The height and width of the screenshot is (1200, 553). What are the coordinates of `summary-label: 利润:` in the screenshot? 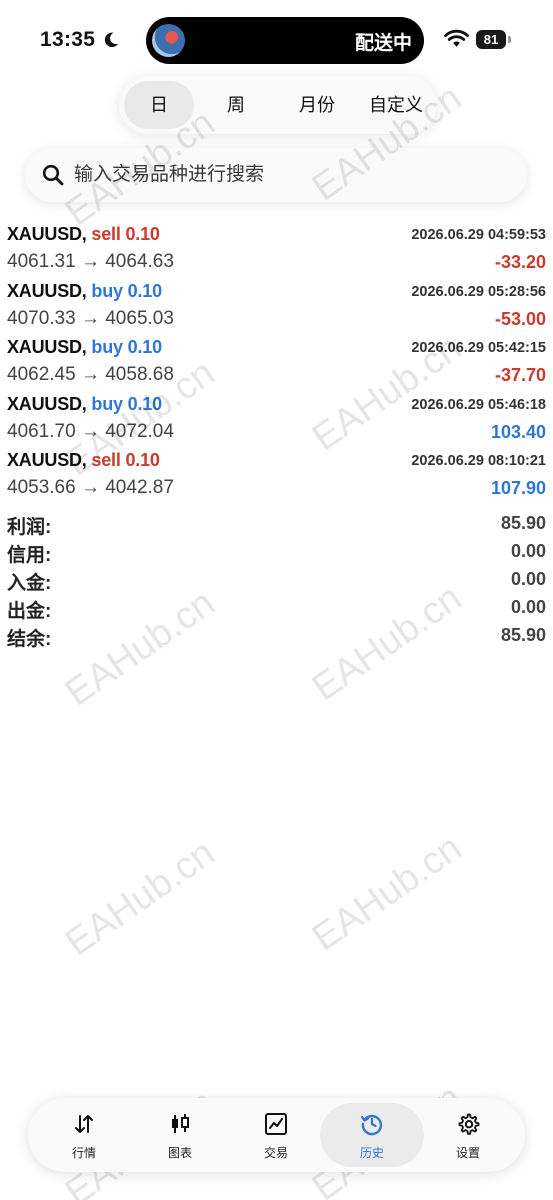 It's located at (29, 527).